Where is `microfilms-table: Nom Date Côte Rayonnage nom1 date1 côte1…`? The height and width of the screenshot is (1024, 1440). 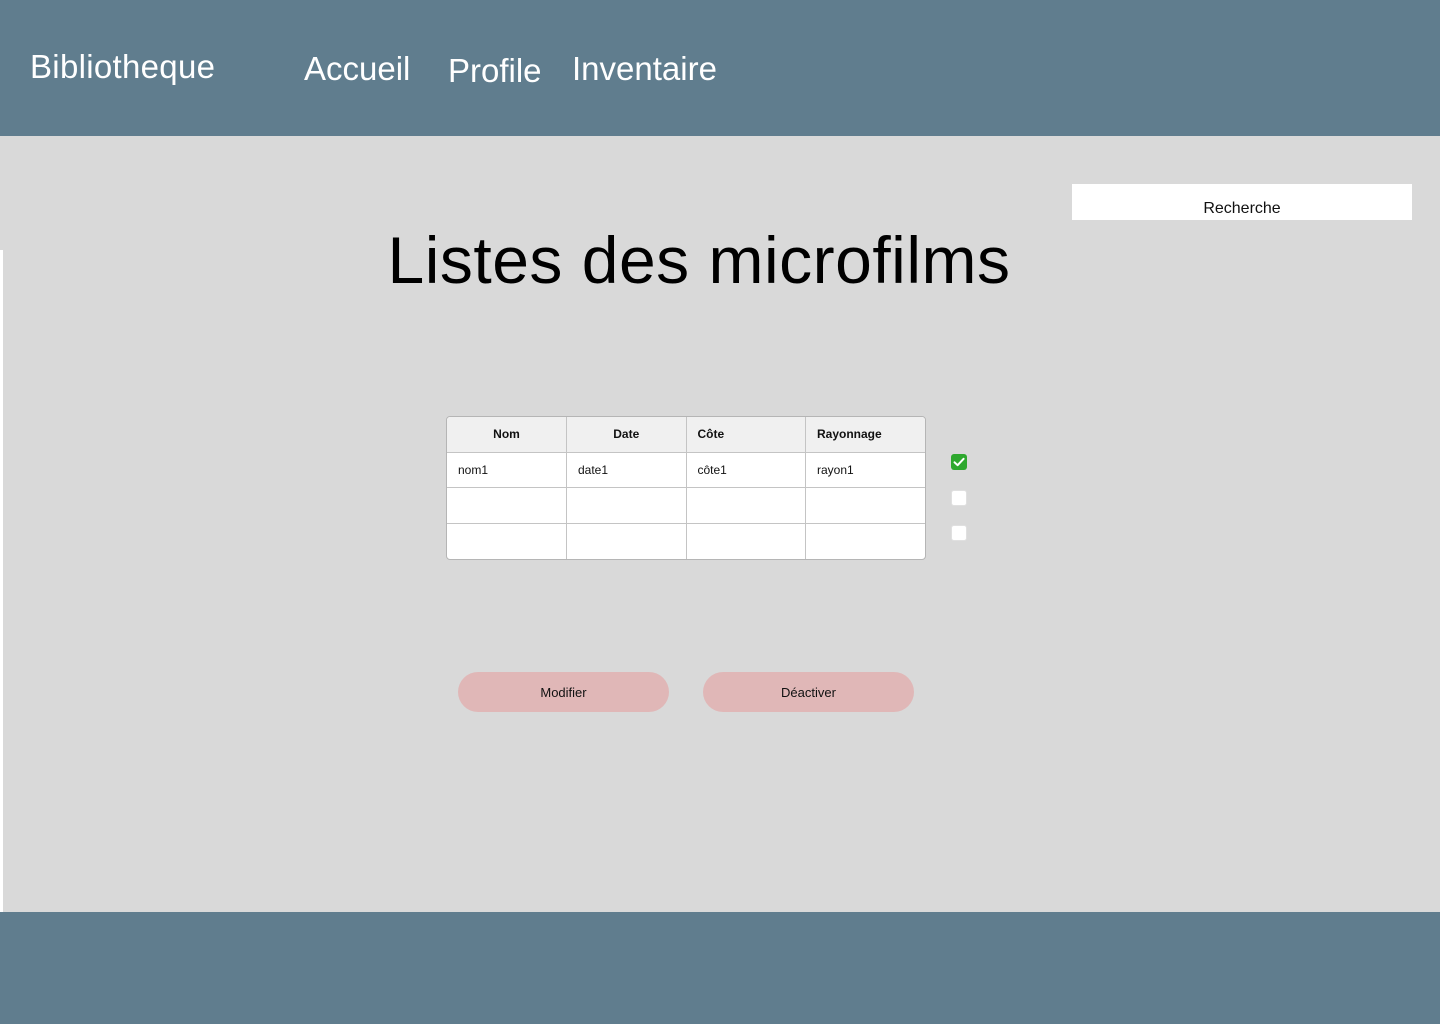
microfilms-table: Nom Date Côte Rayonnage nom1 date1 côte1… is located at coordinates (686, 488).